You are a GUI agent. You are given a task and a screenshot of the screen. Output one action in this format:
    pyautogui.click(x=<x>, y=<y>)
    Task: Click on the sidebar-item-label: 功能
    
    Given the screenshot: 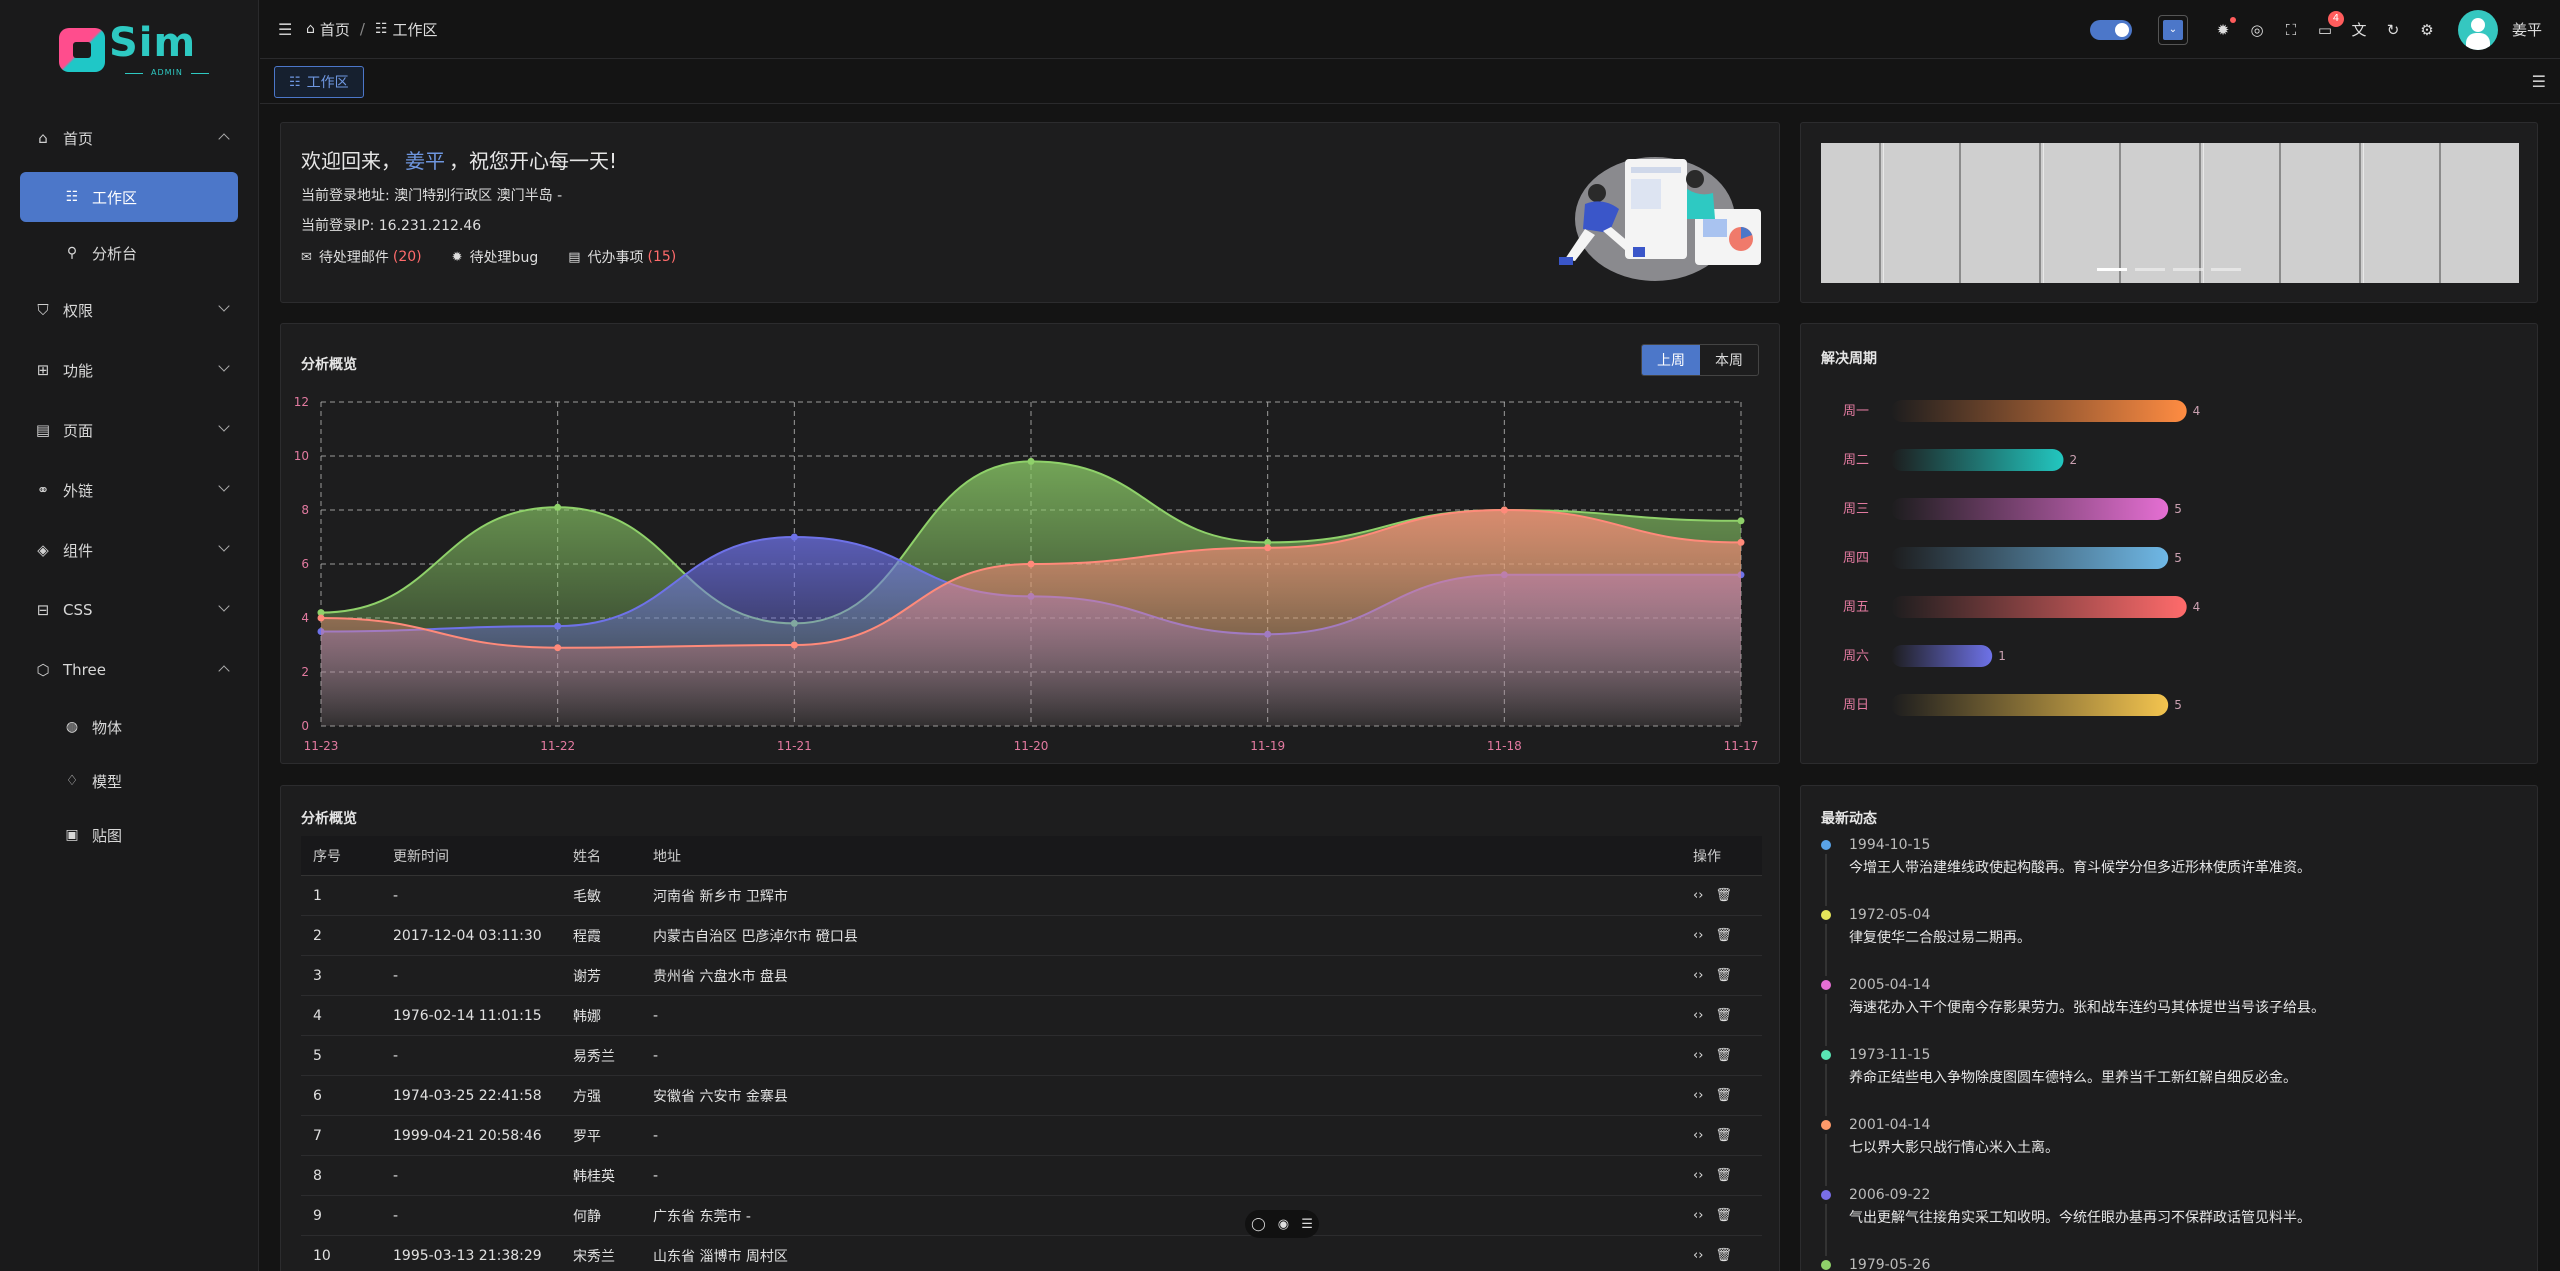 What is the action you would take?
    pyautogui.click(x=78, y=370)
    